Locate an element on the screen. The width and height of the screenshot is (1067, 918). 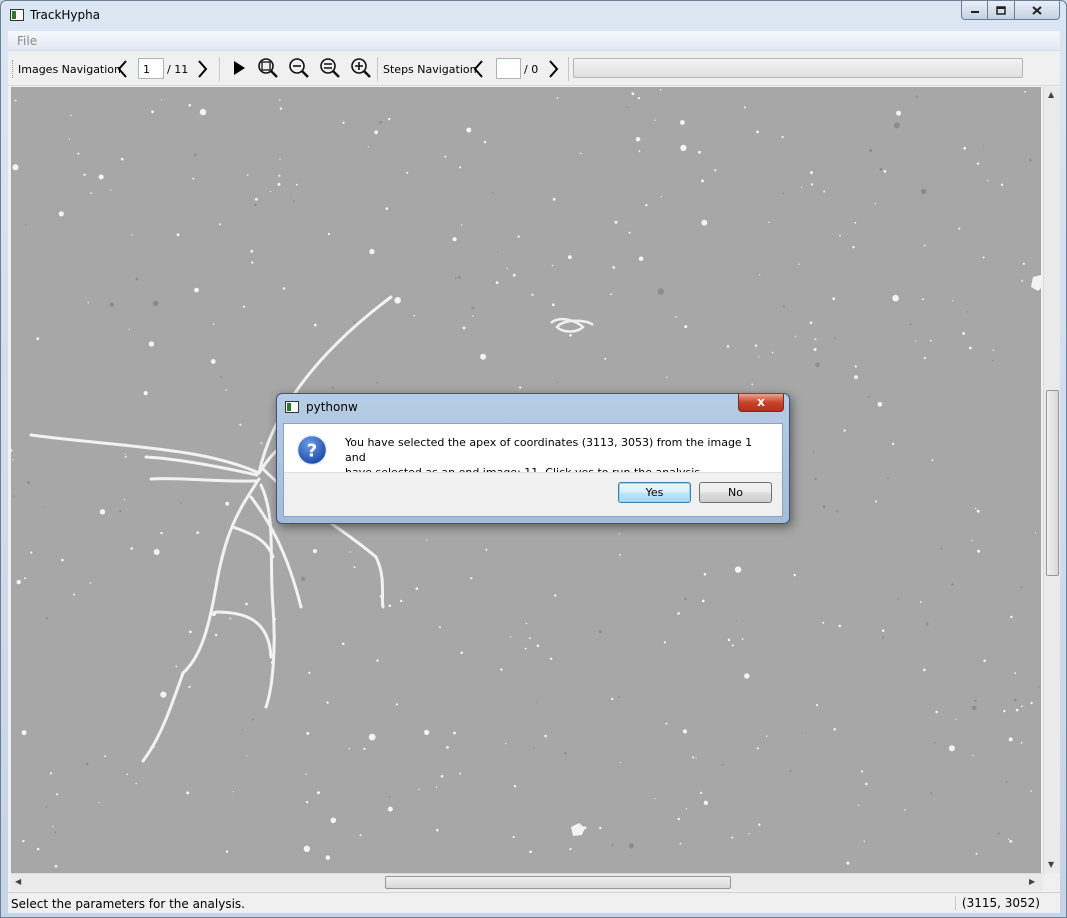
yes-button: Yes is located at coordinates (654, 492).